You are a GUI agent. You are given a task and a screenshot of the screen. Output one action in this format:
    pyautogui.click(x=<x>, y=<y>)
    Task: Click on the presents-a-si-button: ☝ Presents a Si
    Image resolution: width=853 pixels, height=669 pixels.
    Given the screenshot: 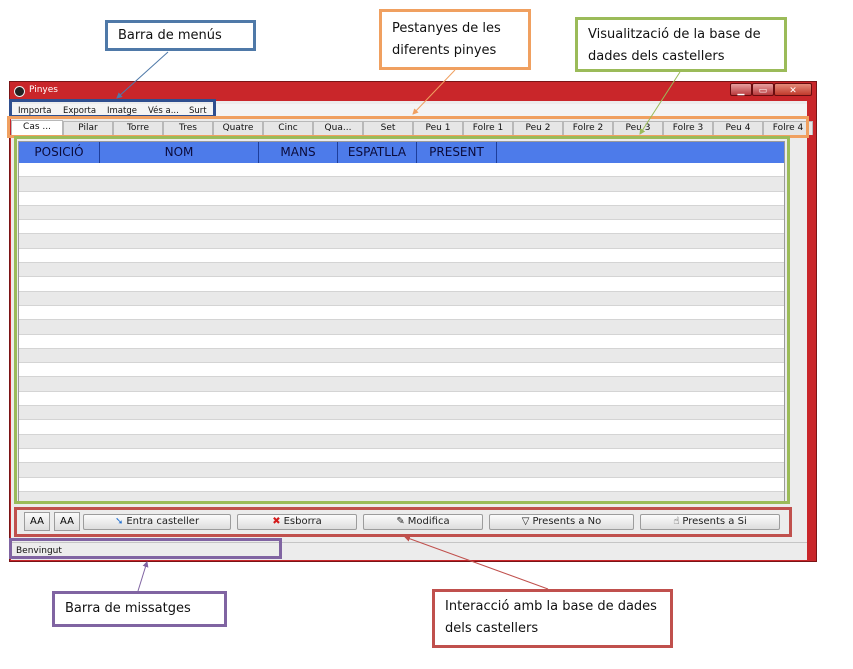 What is the action you would take?
    pyautogui.click(x=710, y=522)
    